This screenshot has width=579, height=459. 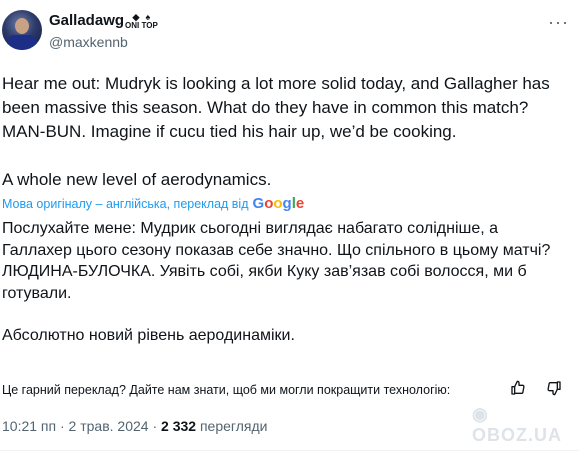 I want to click on display-name: Galladawg, so click(x=86, y=21).